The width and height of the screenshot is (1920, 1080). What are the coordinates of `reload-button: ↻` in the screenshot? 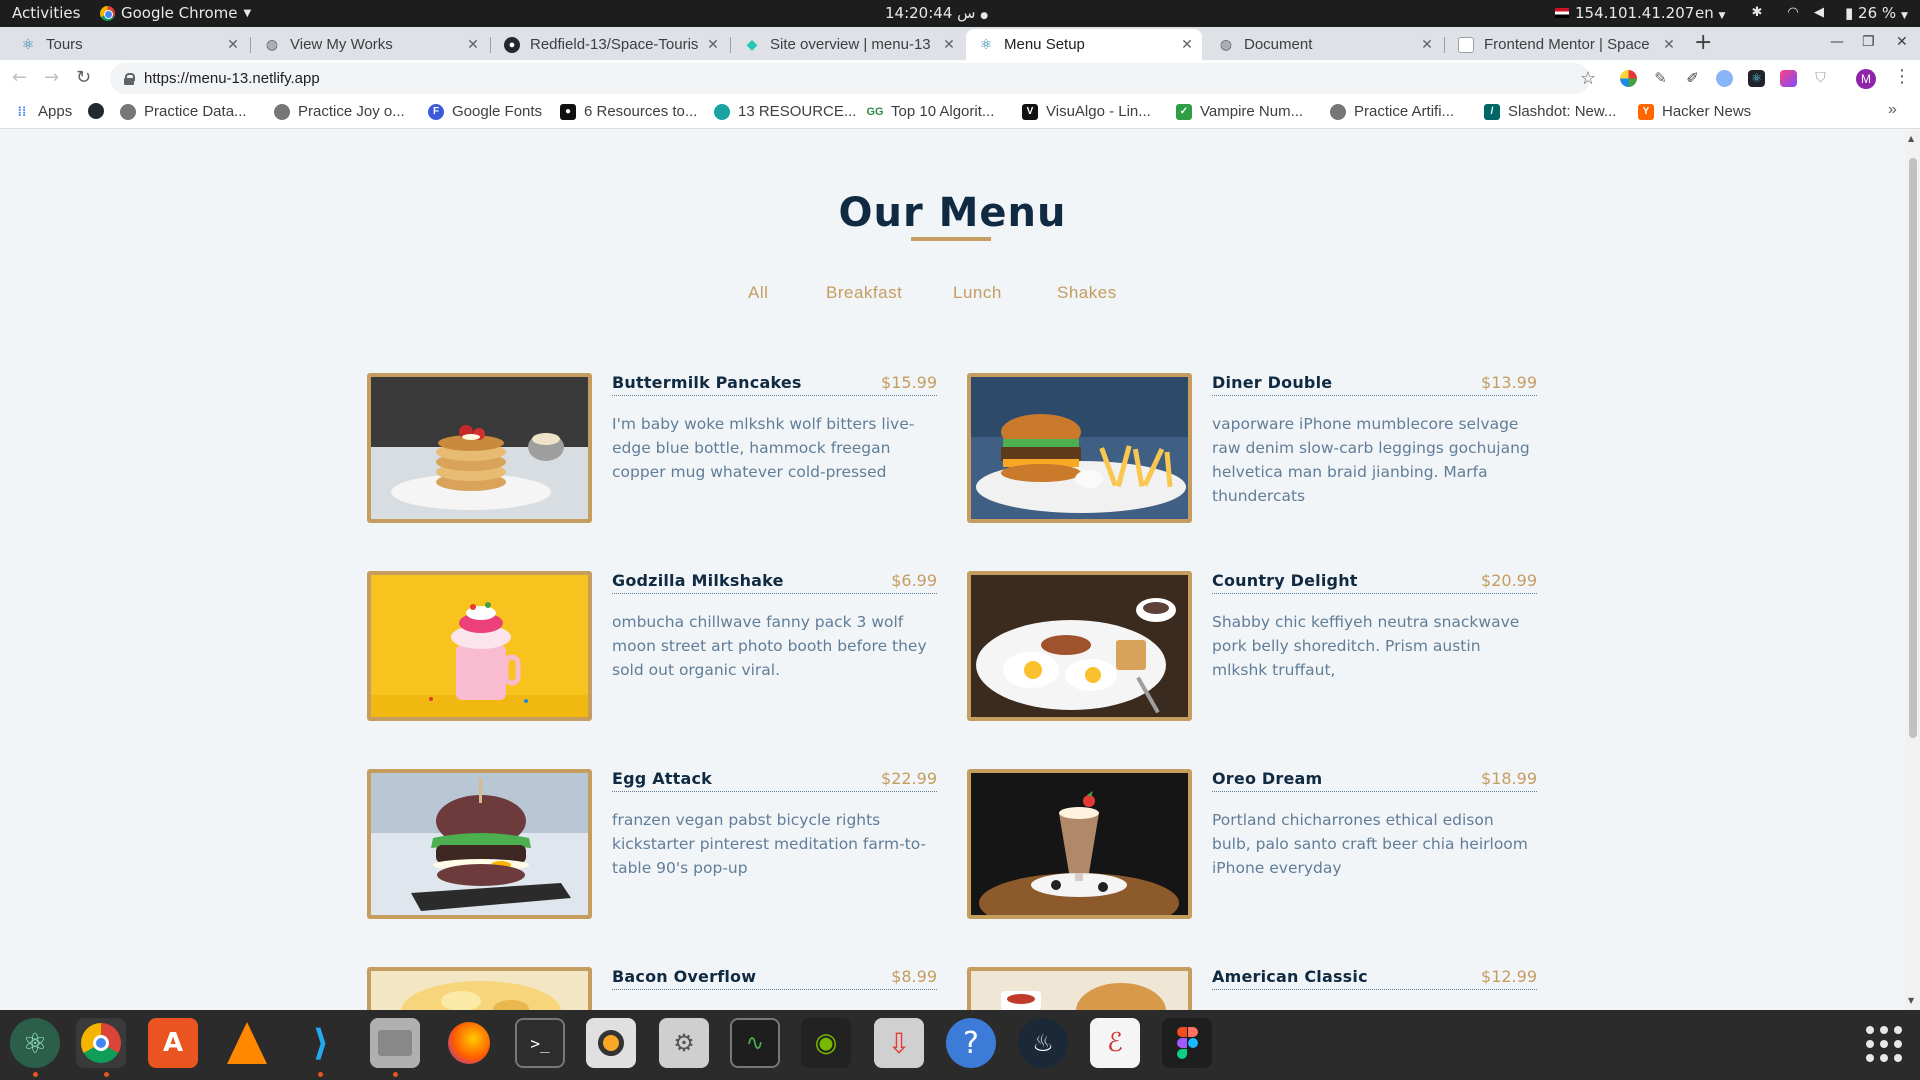 It's located at (83, 78).